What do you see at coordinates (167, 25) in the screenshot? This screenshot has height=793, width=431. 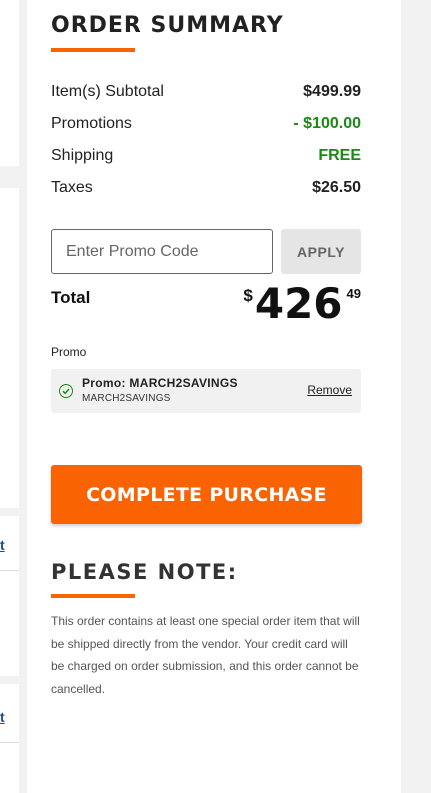 I see `order-summary-title: ORDER SUMMARY` at bounding box center [167, 25].